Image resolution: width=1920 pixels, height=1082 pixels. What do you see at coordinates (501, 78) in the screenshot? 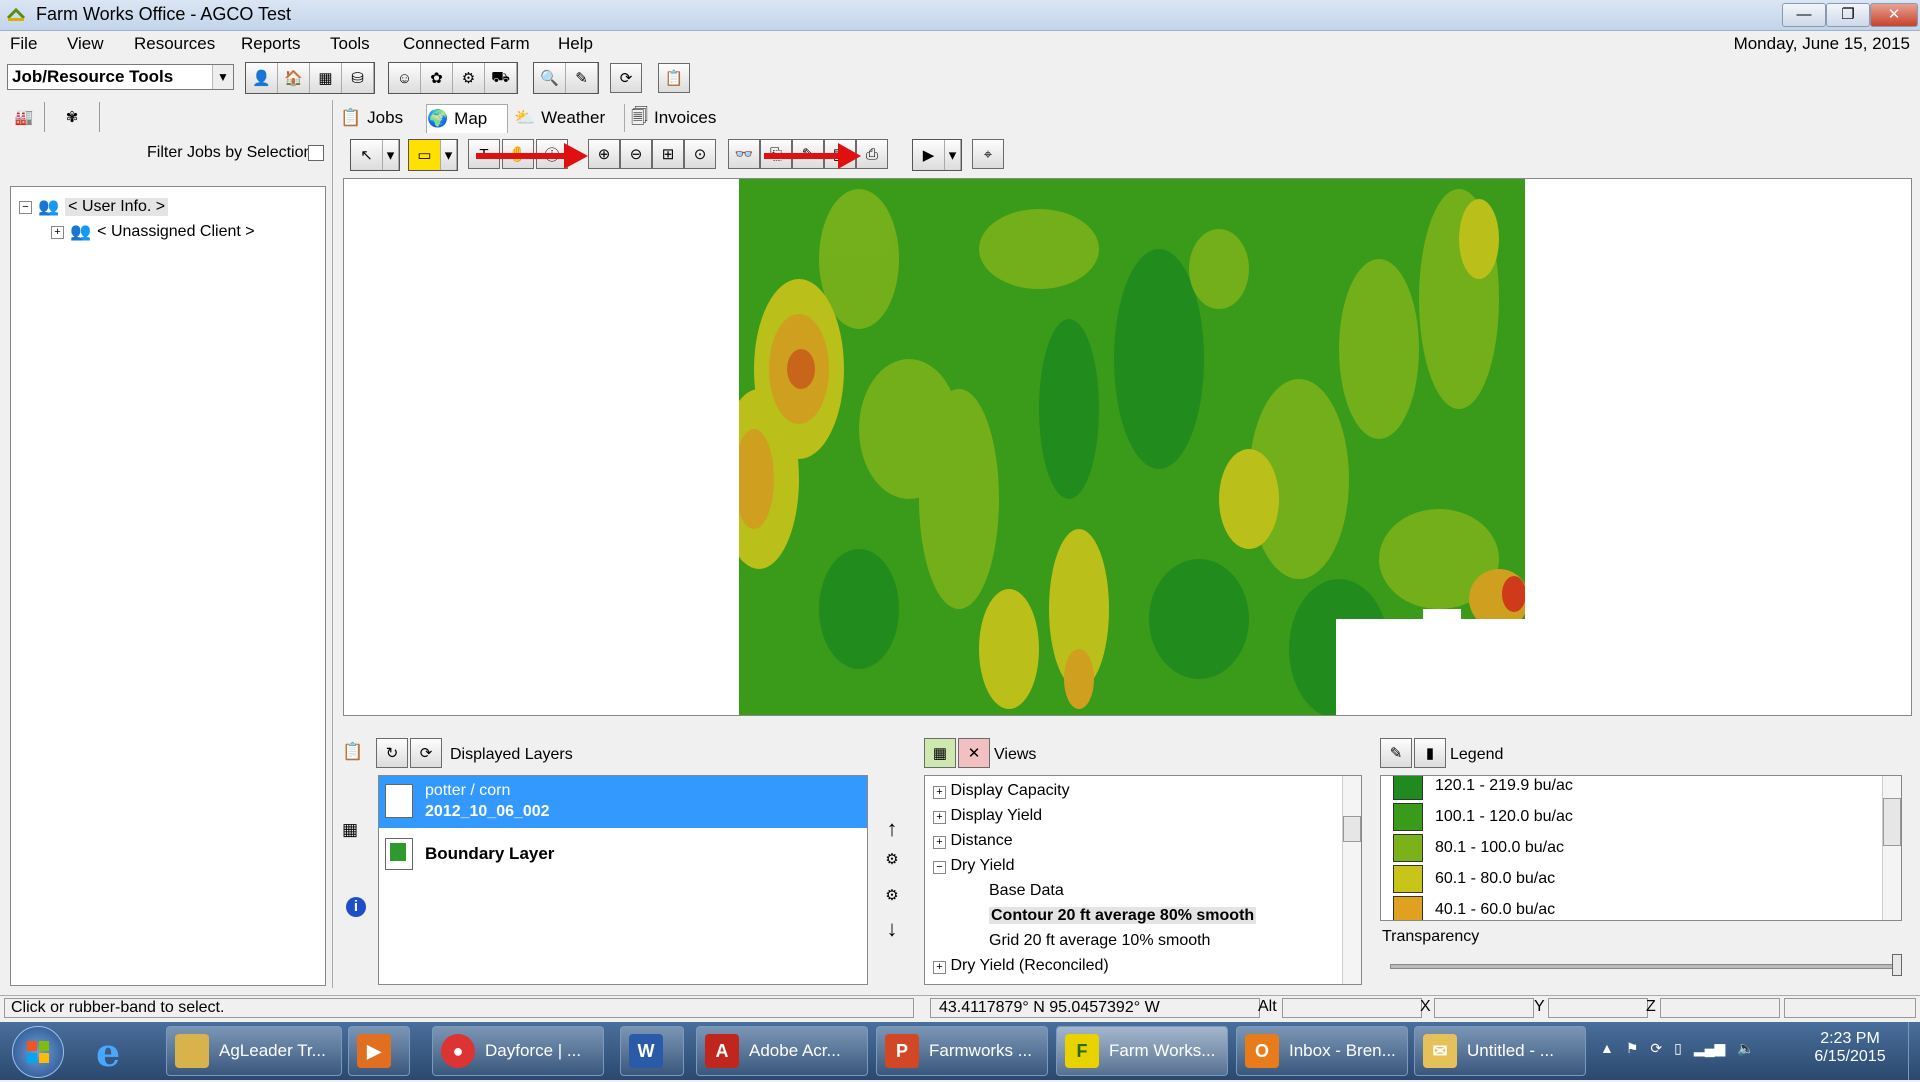
I see `tractor-icon: ⛟` at bounding box center [501, 78].